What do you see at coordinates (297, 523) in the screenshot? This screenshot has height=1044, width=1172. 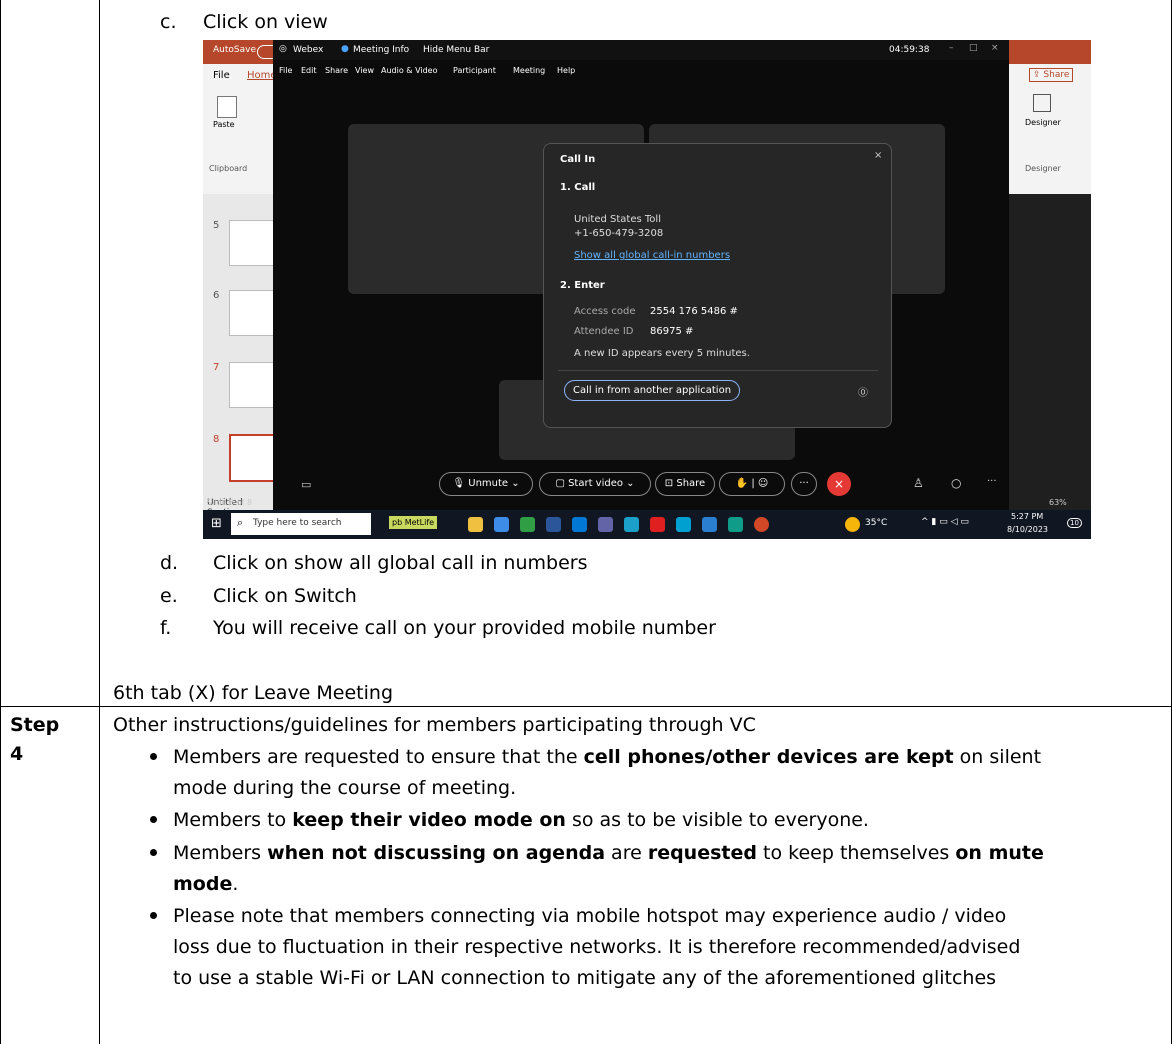 I see `taskbar-search-placeholder: Type here to search` at bounding box center [297, 523].